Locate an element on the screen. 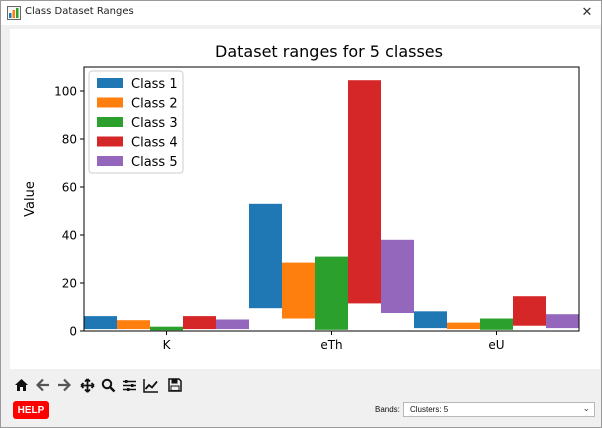 The width and height of the screenshot is (602, 428). back-button is located at coordinates (42, 385).